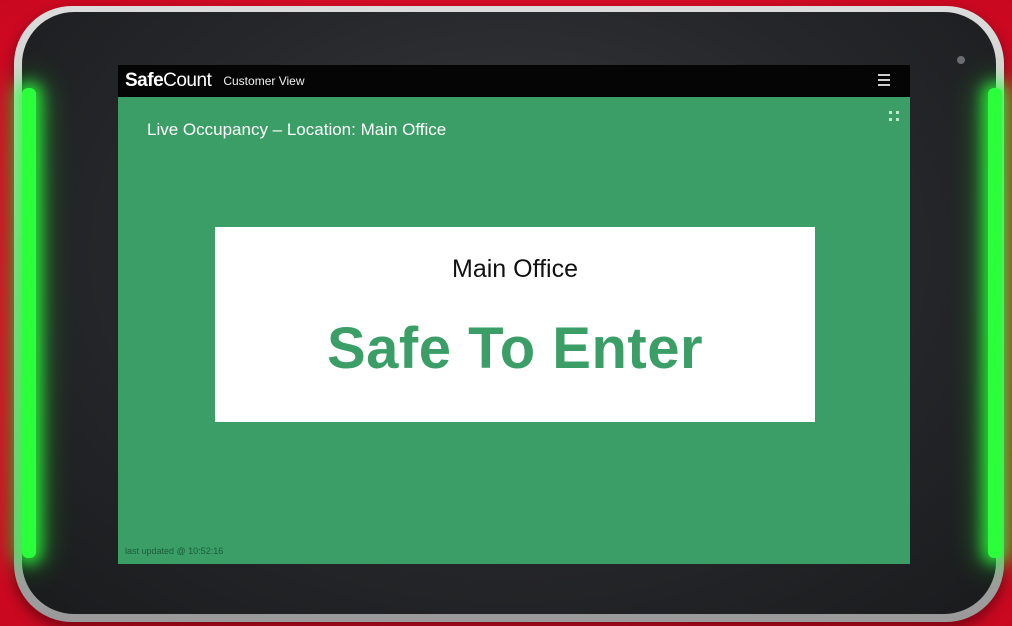 The width and height of the screenshot is (1012, 626). What do you see at coordinates (995, 323) in the screenshot?
I see `right-status-light` at bounding box center [995, 323].